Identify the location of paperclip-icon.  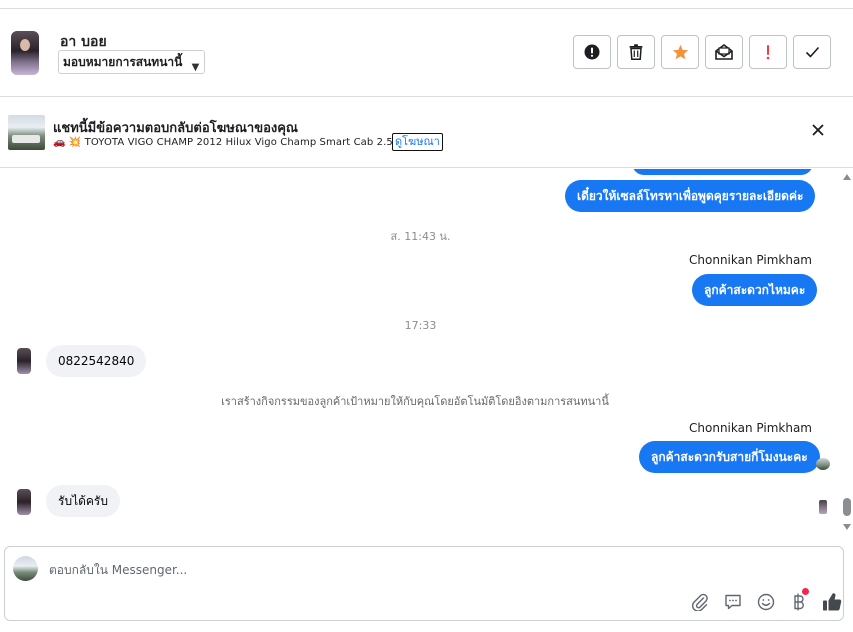
(699, 602).